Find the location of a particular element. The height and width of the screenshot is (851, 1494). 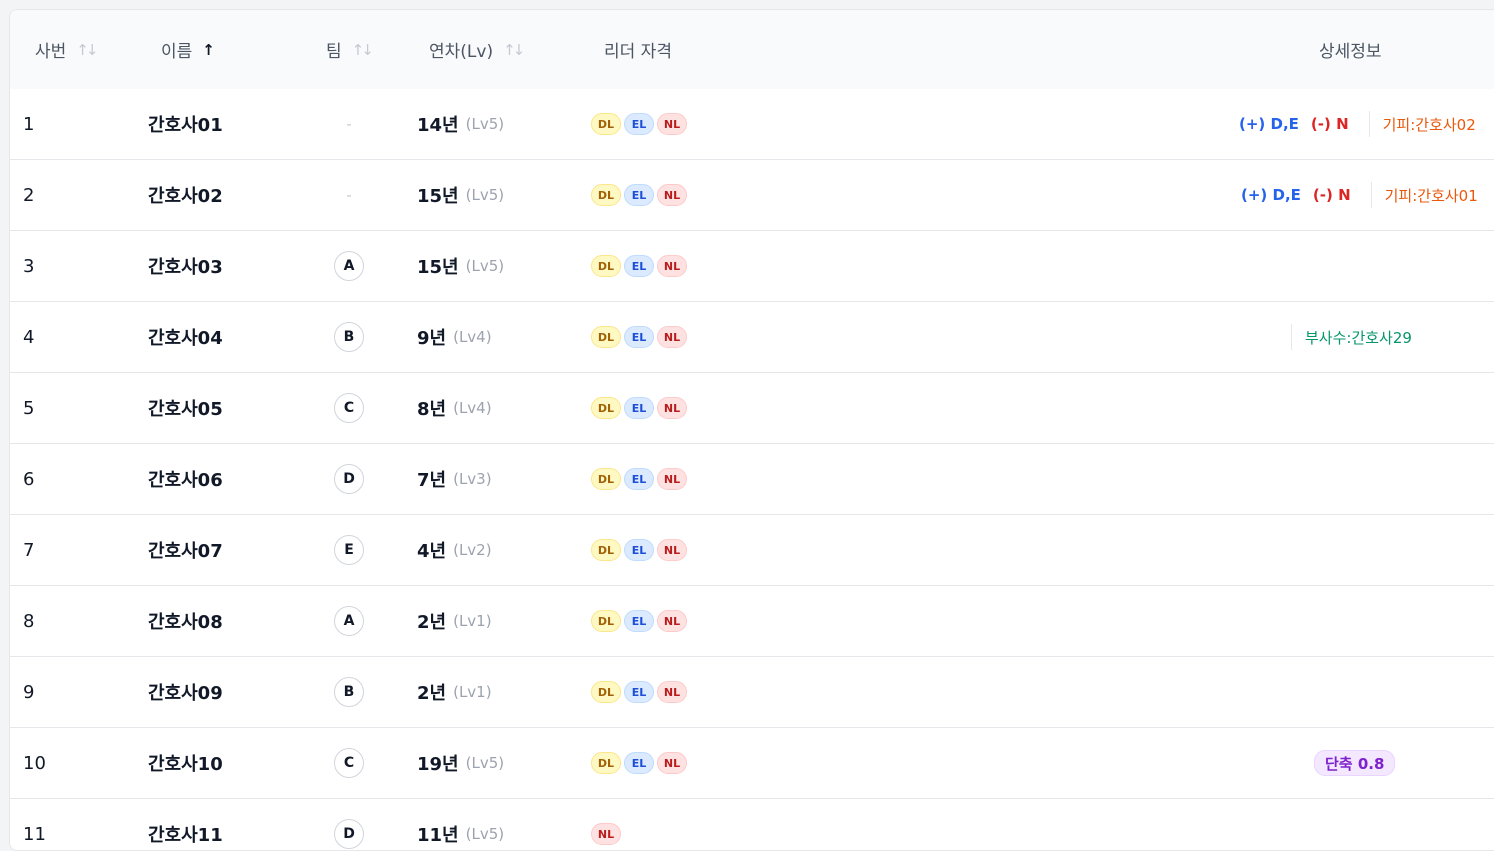

header-team: 팀 ↑↓ is located at coordinates (350, 49).